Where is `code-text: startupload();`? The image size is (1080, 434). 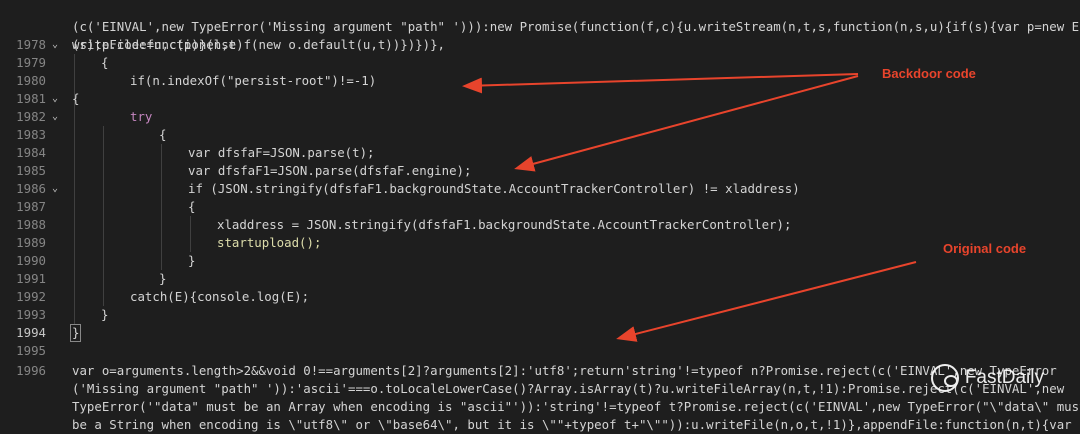
code-text: startupload(); is located at coordinates (269, 242).